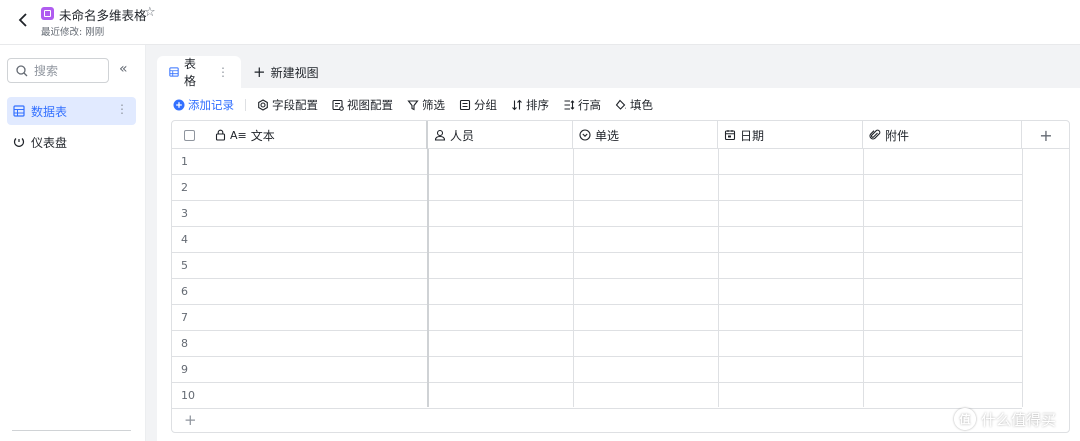 The height and width of the screenshot is (441, 1080). What do you see at coordinates (597, 344) in the screenshot?
I see `table-row: 8` at bounding box center [597, 344].